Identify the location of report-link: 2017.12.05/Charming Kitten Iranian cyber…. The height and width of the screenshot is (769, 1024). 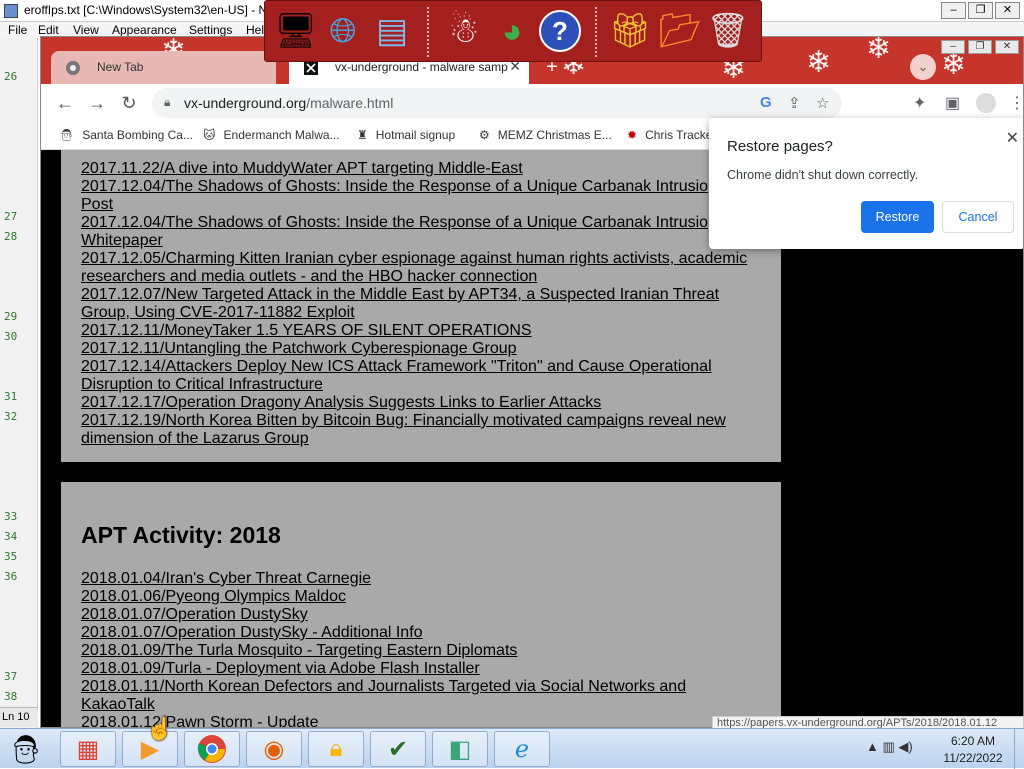
(421, 259).